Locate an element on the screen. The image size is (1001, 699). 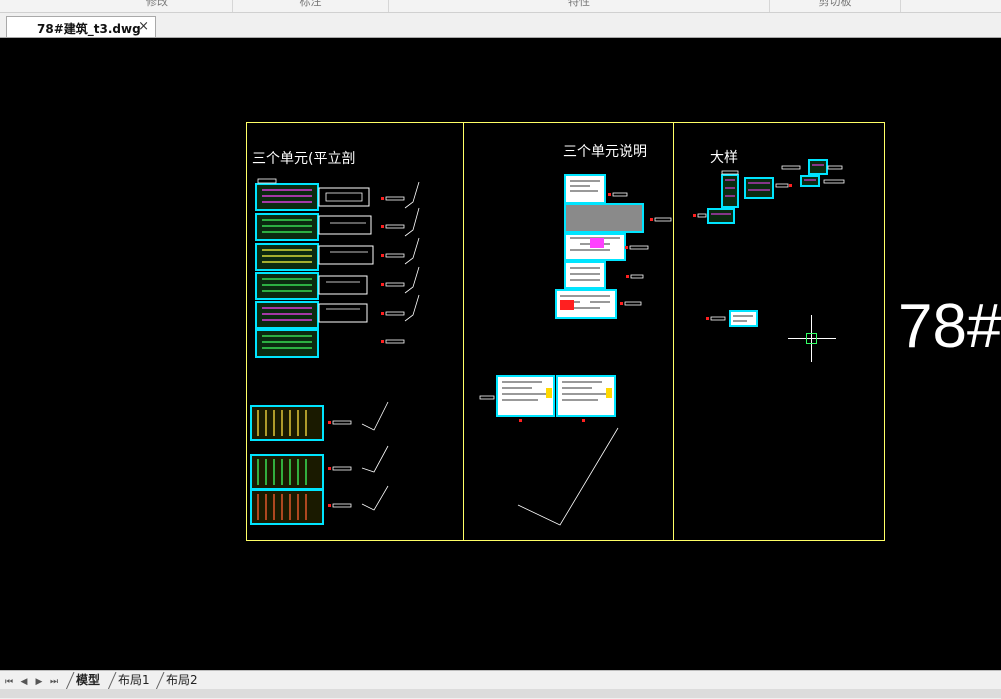
tab-layout1: 布局1 is located at coordinates (132, 681).